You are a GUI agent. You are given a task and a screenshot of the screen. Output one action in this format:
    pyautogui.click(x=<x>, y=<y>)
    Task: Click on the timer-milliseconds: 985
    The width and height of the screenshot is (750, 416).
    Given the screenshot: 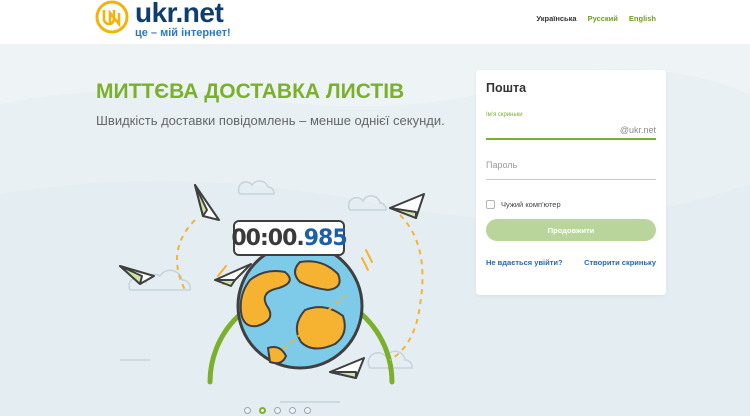 What is the action you would take?
    pyautogui.click(x=325, y=238)
    